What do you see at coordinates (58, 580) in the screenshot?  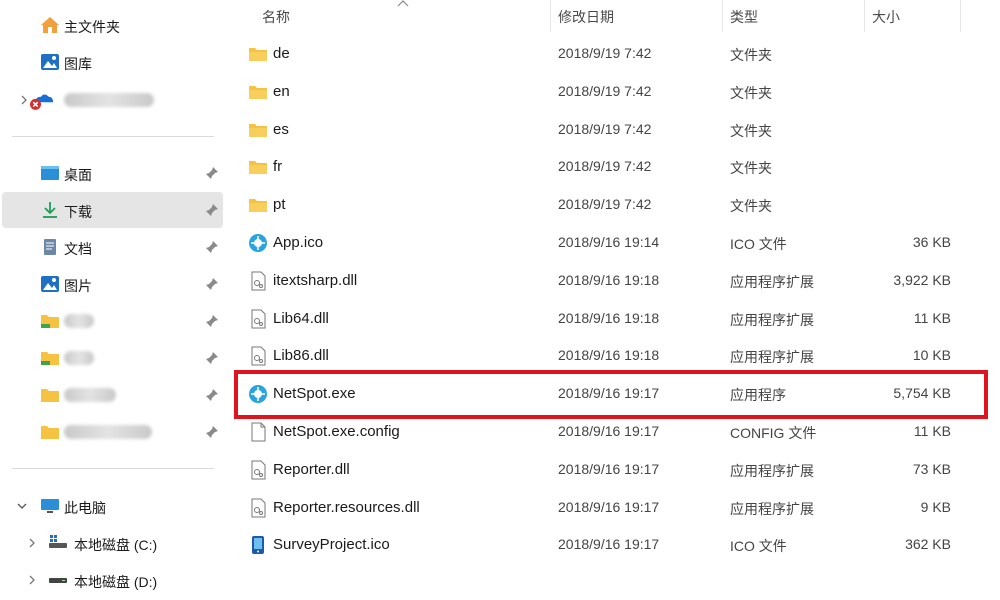 I see `drive-d-icon` at bounding box center [58, 580].